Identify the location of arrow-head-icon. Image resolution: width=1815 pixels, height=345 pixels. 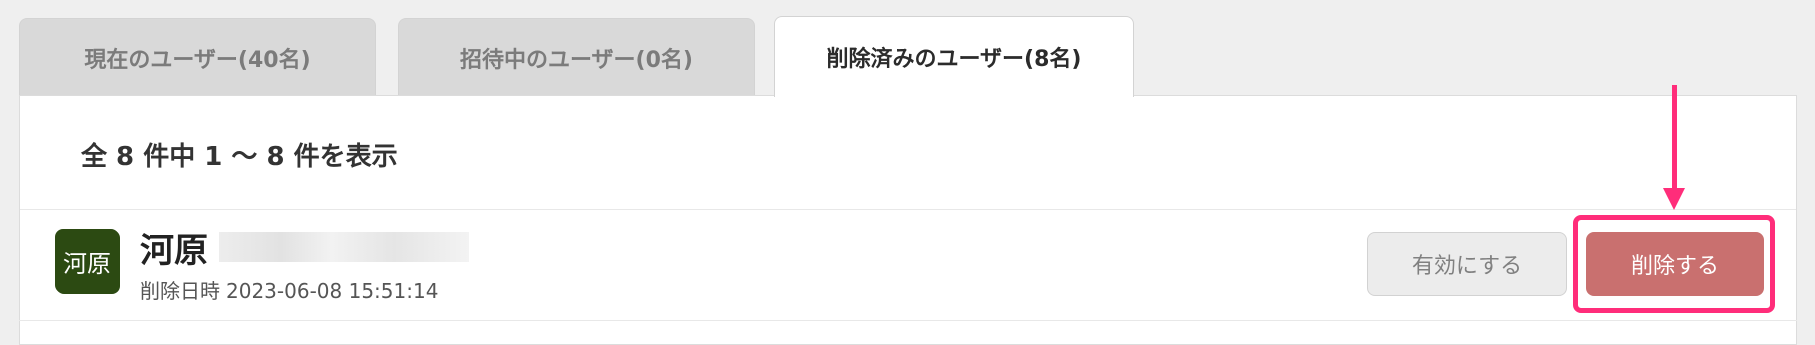
(1674, 199).